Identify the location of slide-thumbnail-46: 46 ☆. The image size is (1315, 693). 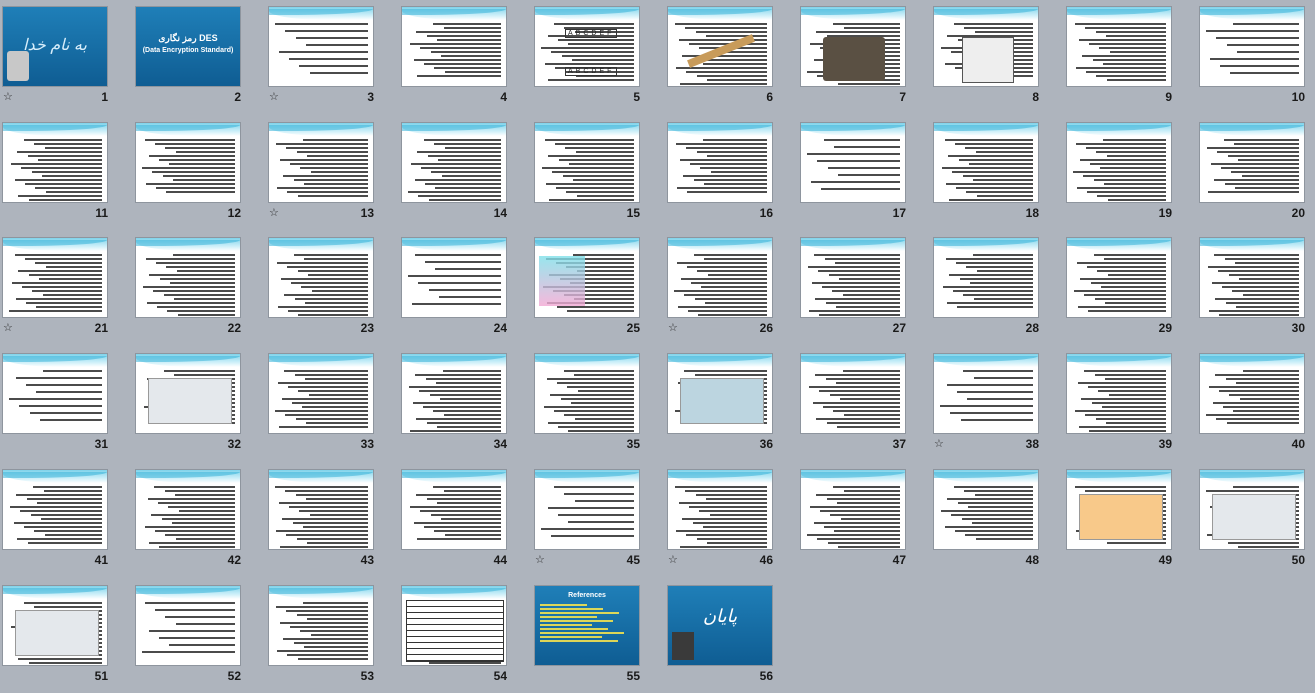
(720, 520).